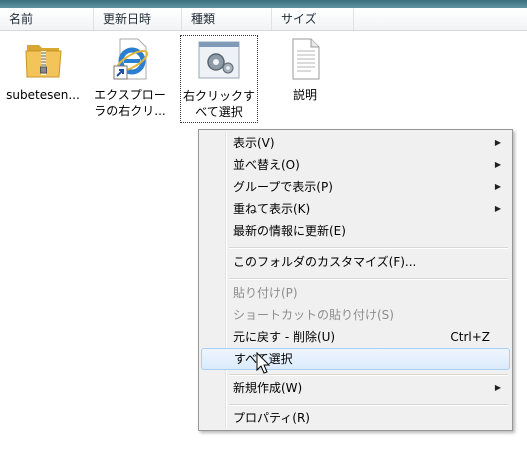 The image size is (527, 458). What do you see at coordinates (263, 4) in the screenshot?
I see `window-title-bar` at bounding box center [263, 4].